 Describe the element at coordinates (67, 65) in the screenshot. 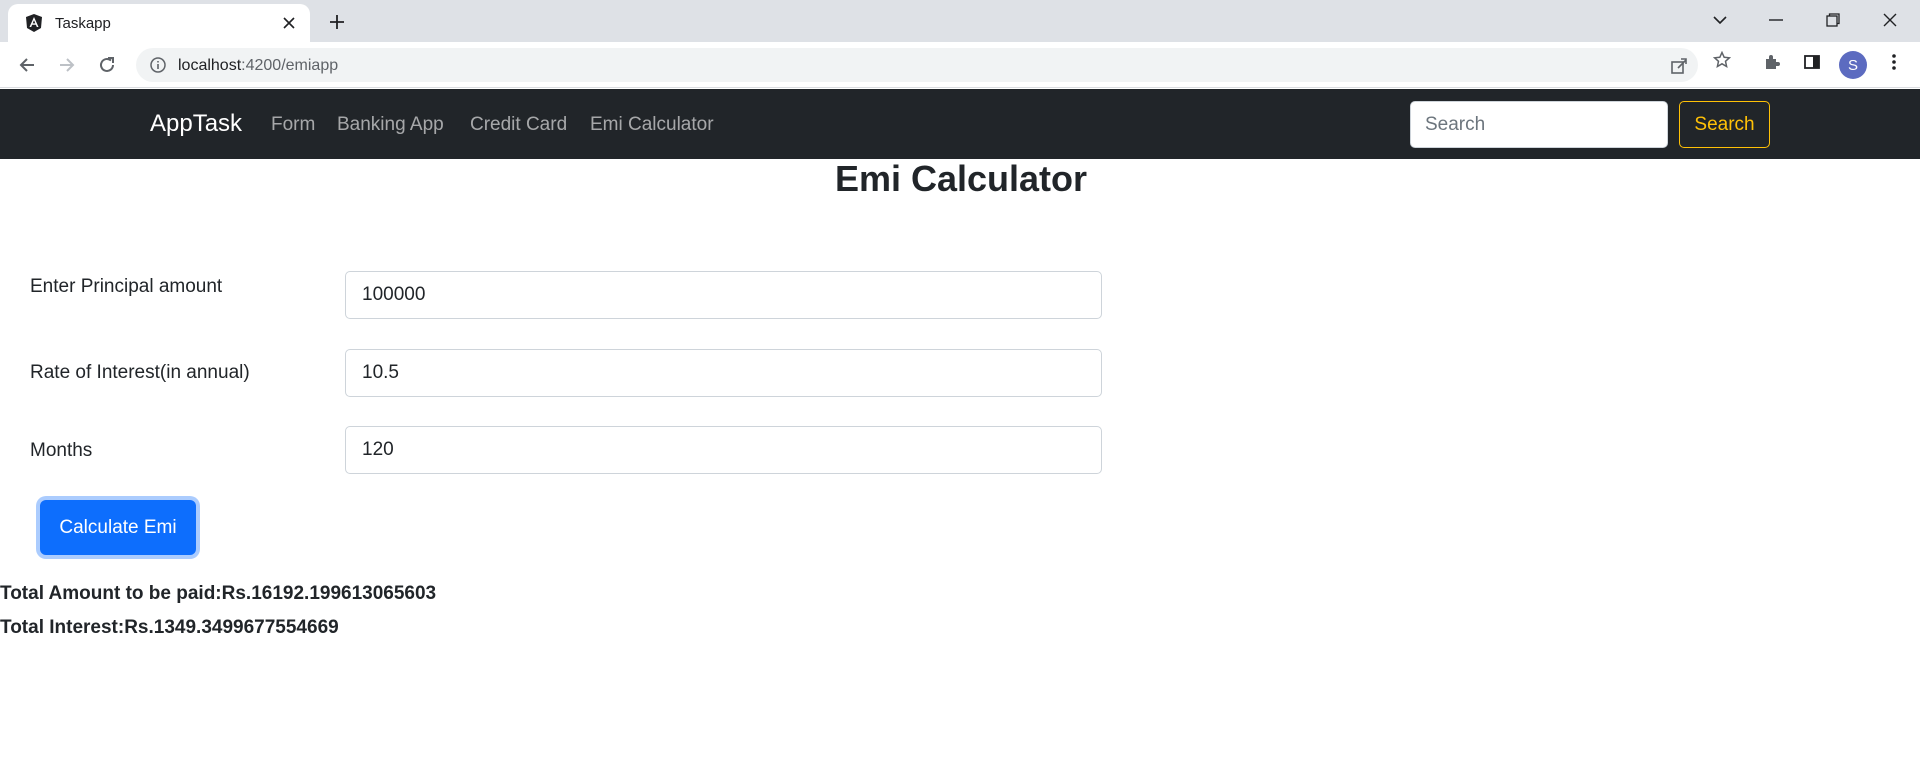

I see `forward-icon` at that location.